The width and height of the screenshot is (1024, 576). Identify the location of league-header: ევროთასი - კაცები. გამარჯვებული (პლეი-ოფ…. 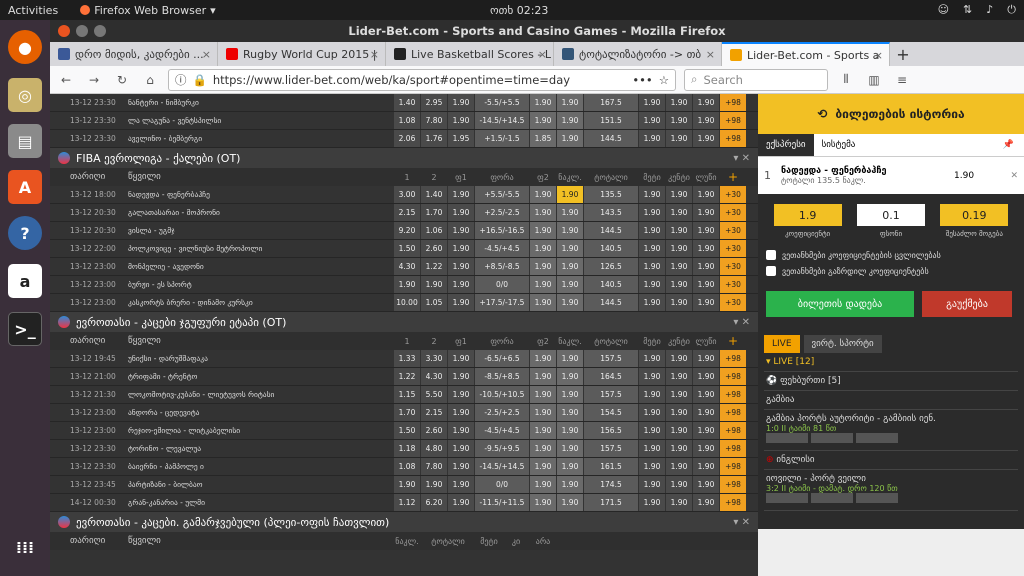
(404, 522).